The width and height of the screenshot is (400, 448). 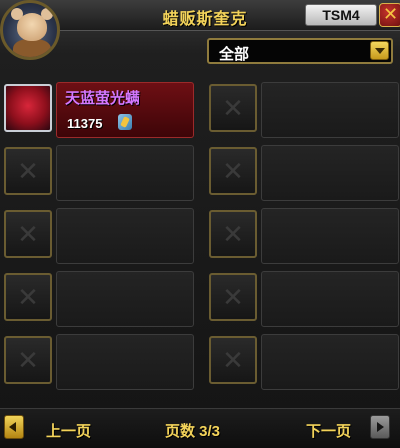 I want to click on item-slot-1: 天蓝萤光螨 11375, so click(x=99, y=108).